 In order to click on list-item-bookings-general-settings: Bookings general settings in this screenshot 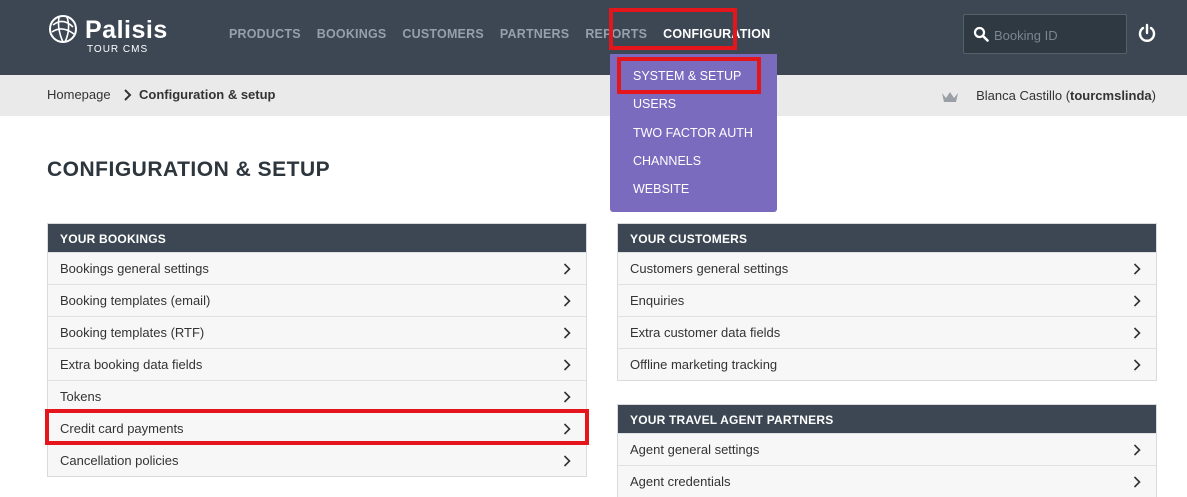, I will do `click(317, 268)`.